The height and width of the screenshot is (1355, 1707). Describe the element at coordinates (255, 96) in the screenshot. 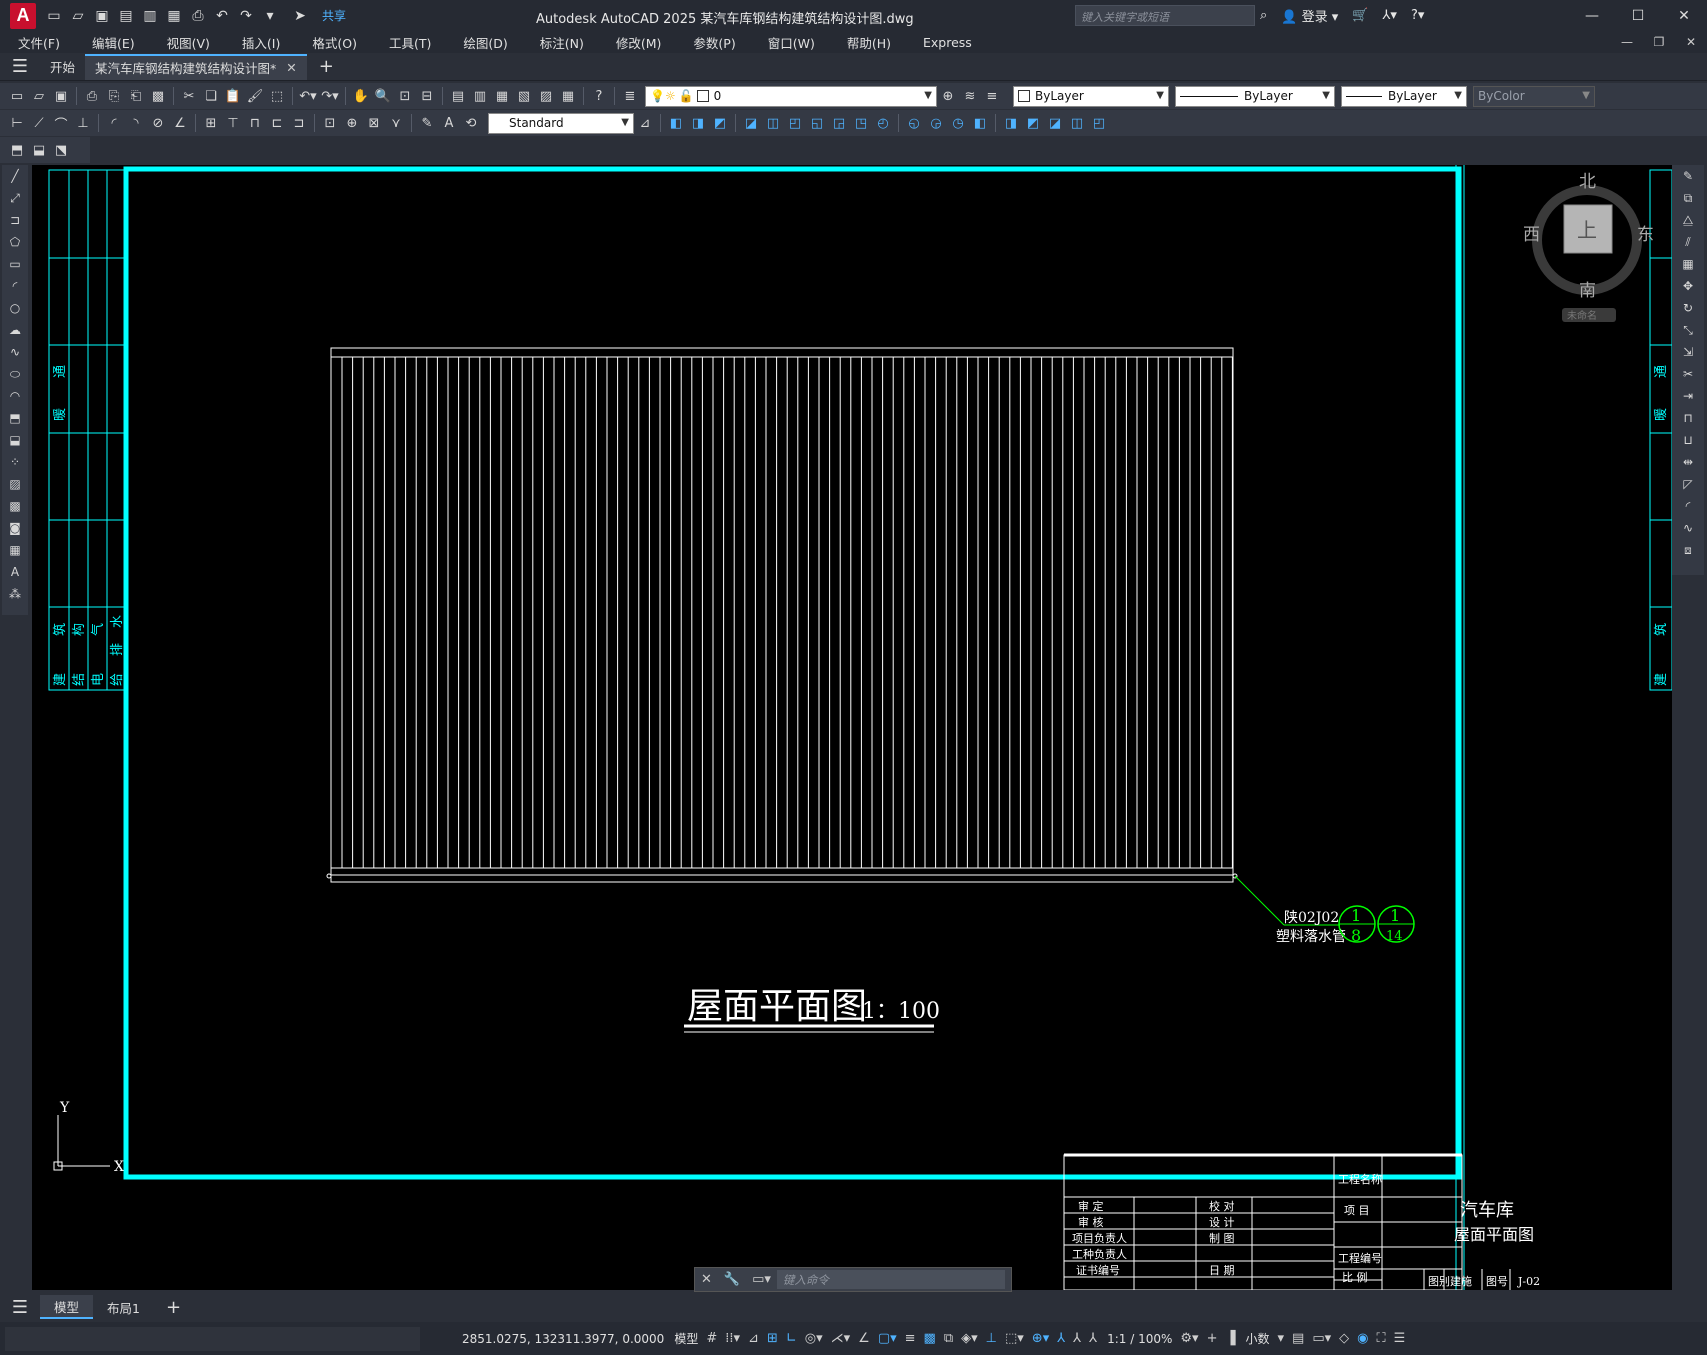

I see `match-properties-icon: 🖌` at that location.